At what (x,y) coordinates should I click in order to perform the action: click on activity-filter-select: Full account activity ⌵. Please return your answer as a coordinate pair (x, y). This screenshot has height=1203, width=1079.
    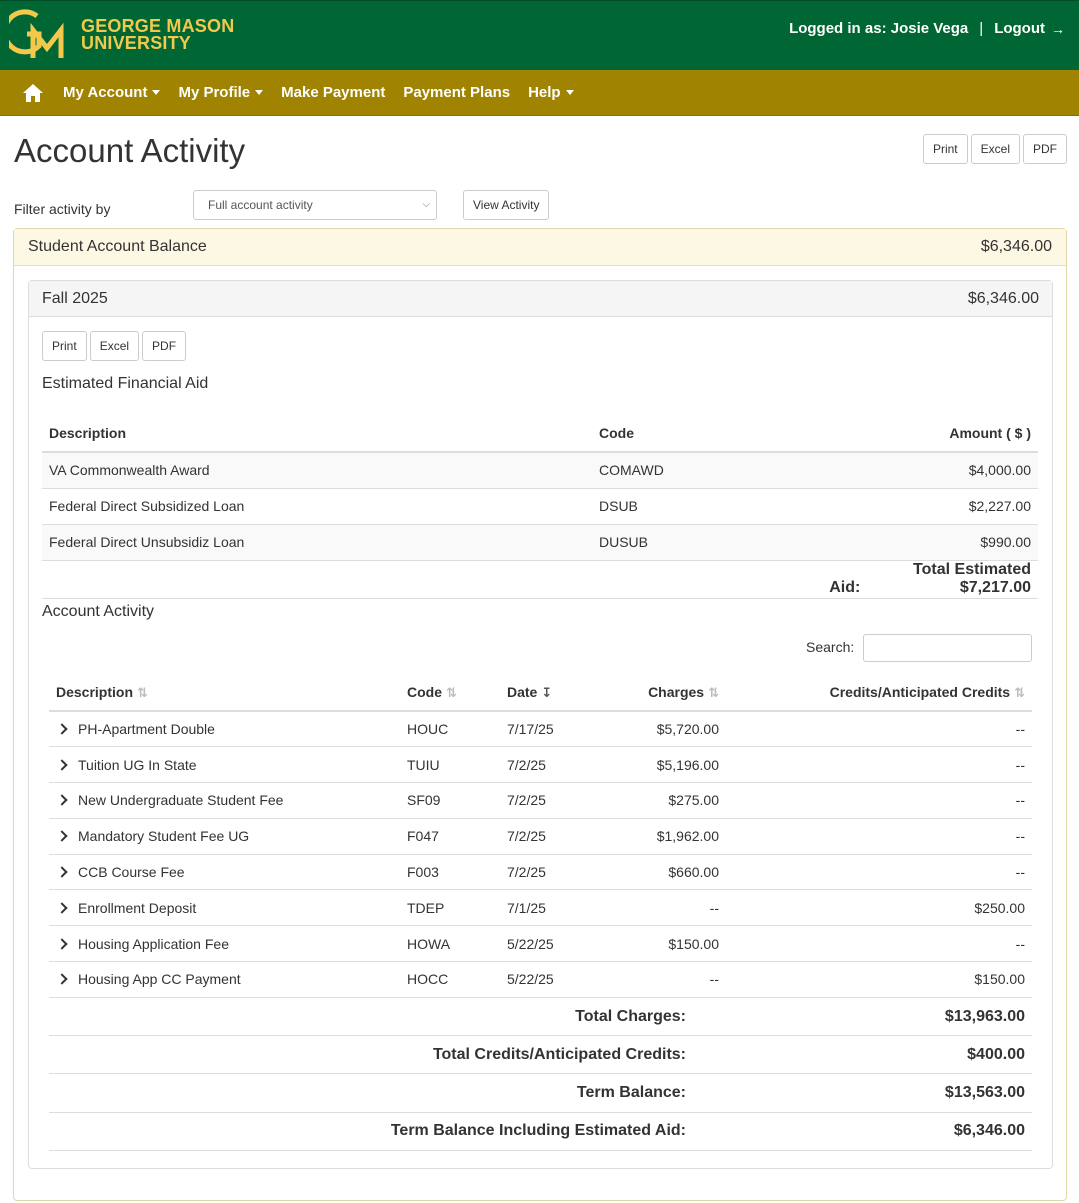
    Looking at the image, I should click on (315, 205).